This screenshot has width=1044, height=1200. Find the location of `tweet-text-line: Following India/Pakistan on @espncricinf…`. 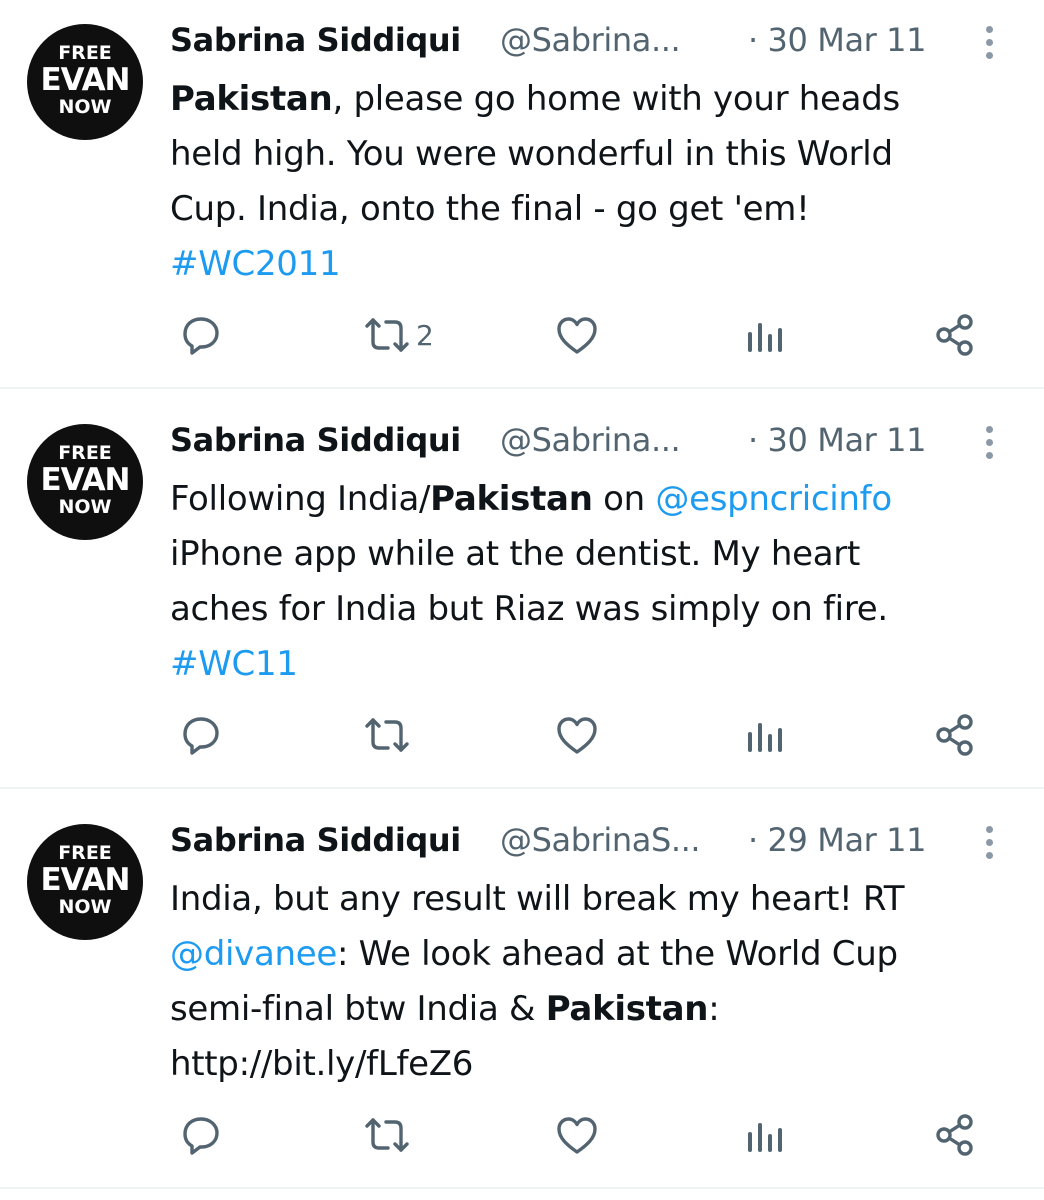

tweet-text-line: Following India/Pakistan on @espncricinf… is located at coordinates (585, 499).